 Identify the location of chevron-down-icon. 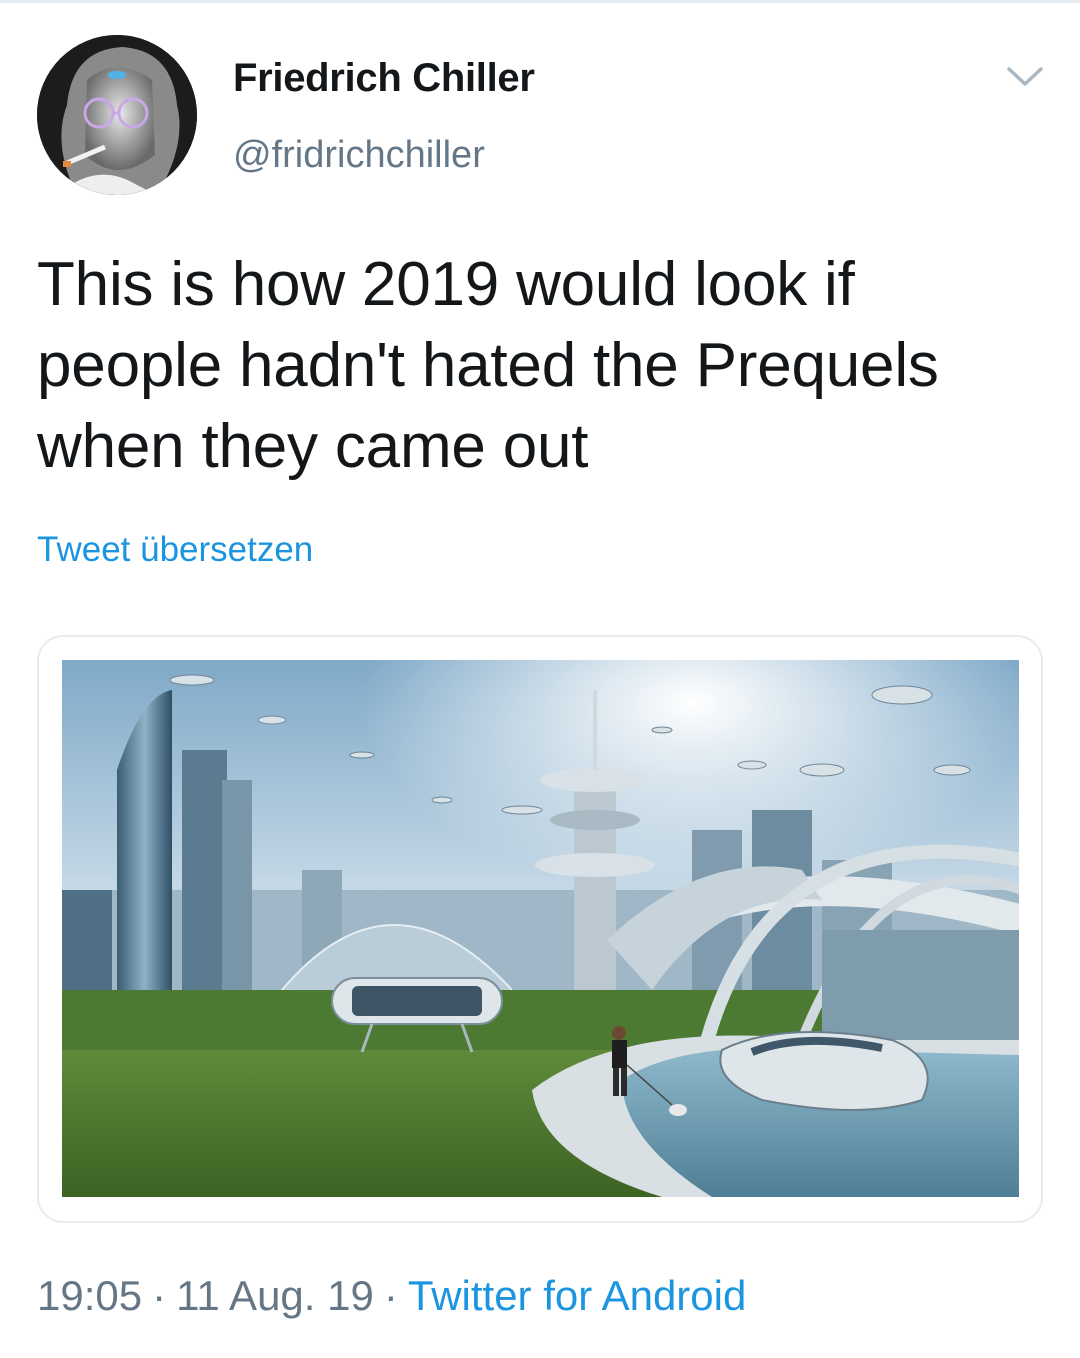
(1025, 77).